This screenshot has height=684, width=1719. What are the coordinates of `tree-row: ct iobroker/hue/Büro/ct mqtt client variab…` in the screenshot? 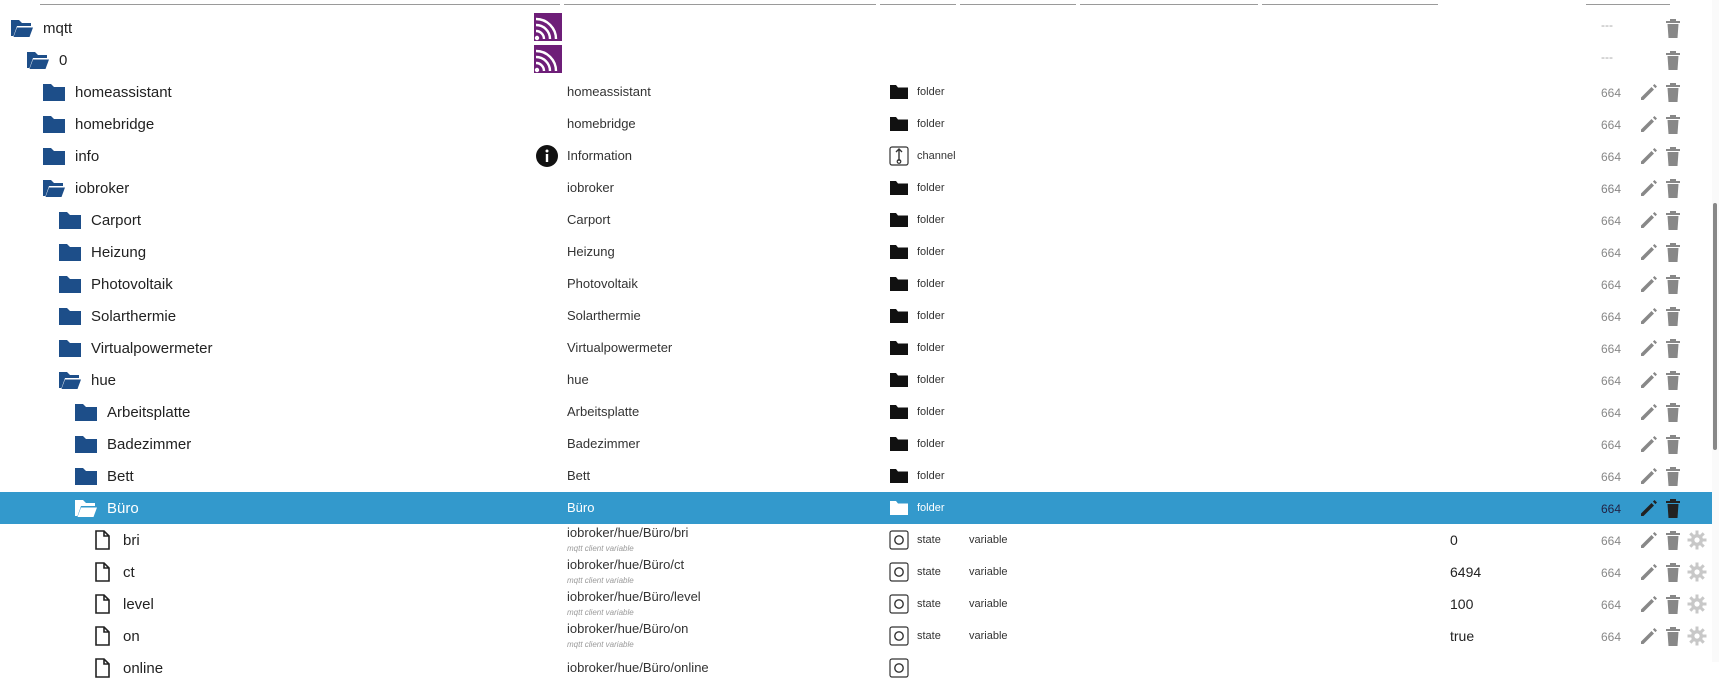 It's located at (856, 572).